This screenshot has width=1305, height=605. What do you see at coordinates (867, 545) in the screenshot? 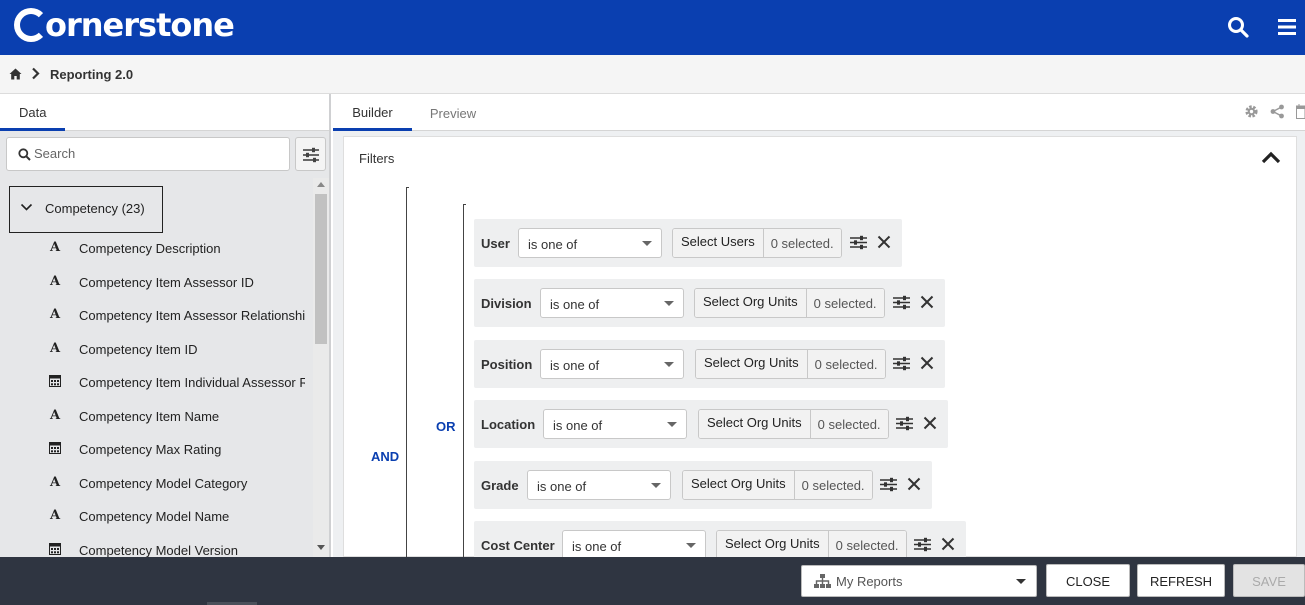
I see `selected-count: 0 selected.` at bounding box center [867, 545].